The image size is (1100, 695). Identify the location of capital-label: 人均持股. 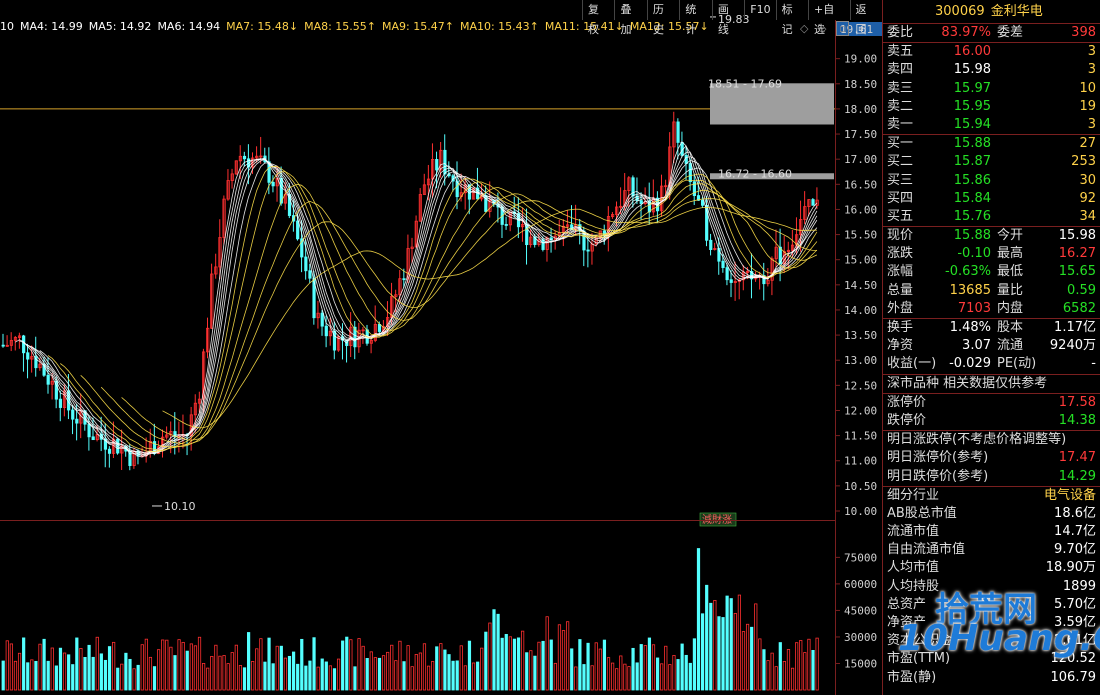
(913, 586).